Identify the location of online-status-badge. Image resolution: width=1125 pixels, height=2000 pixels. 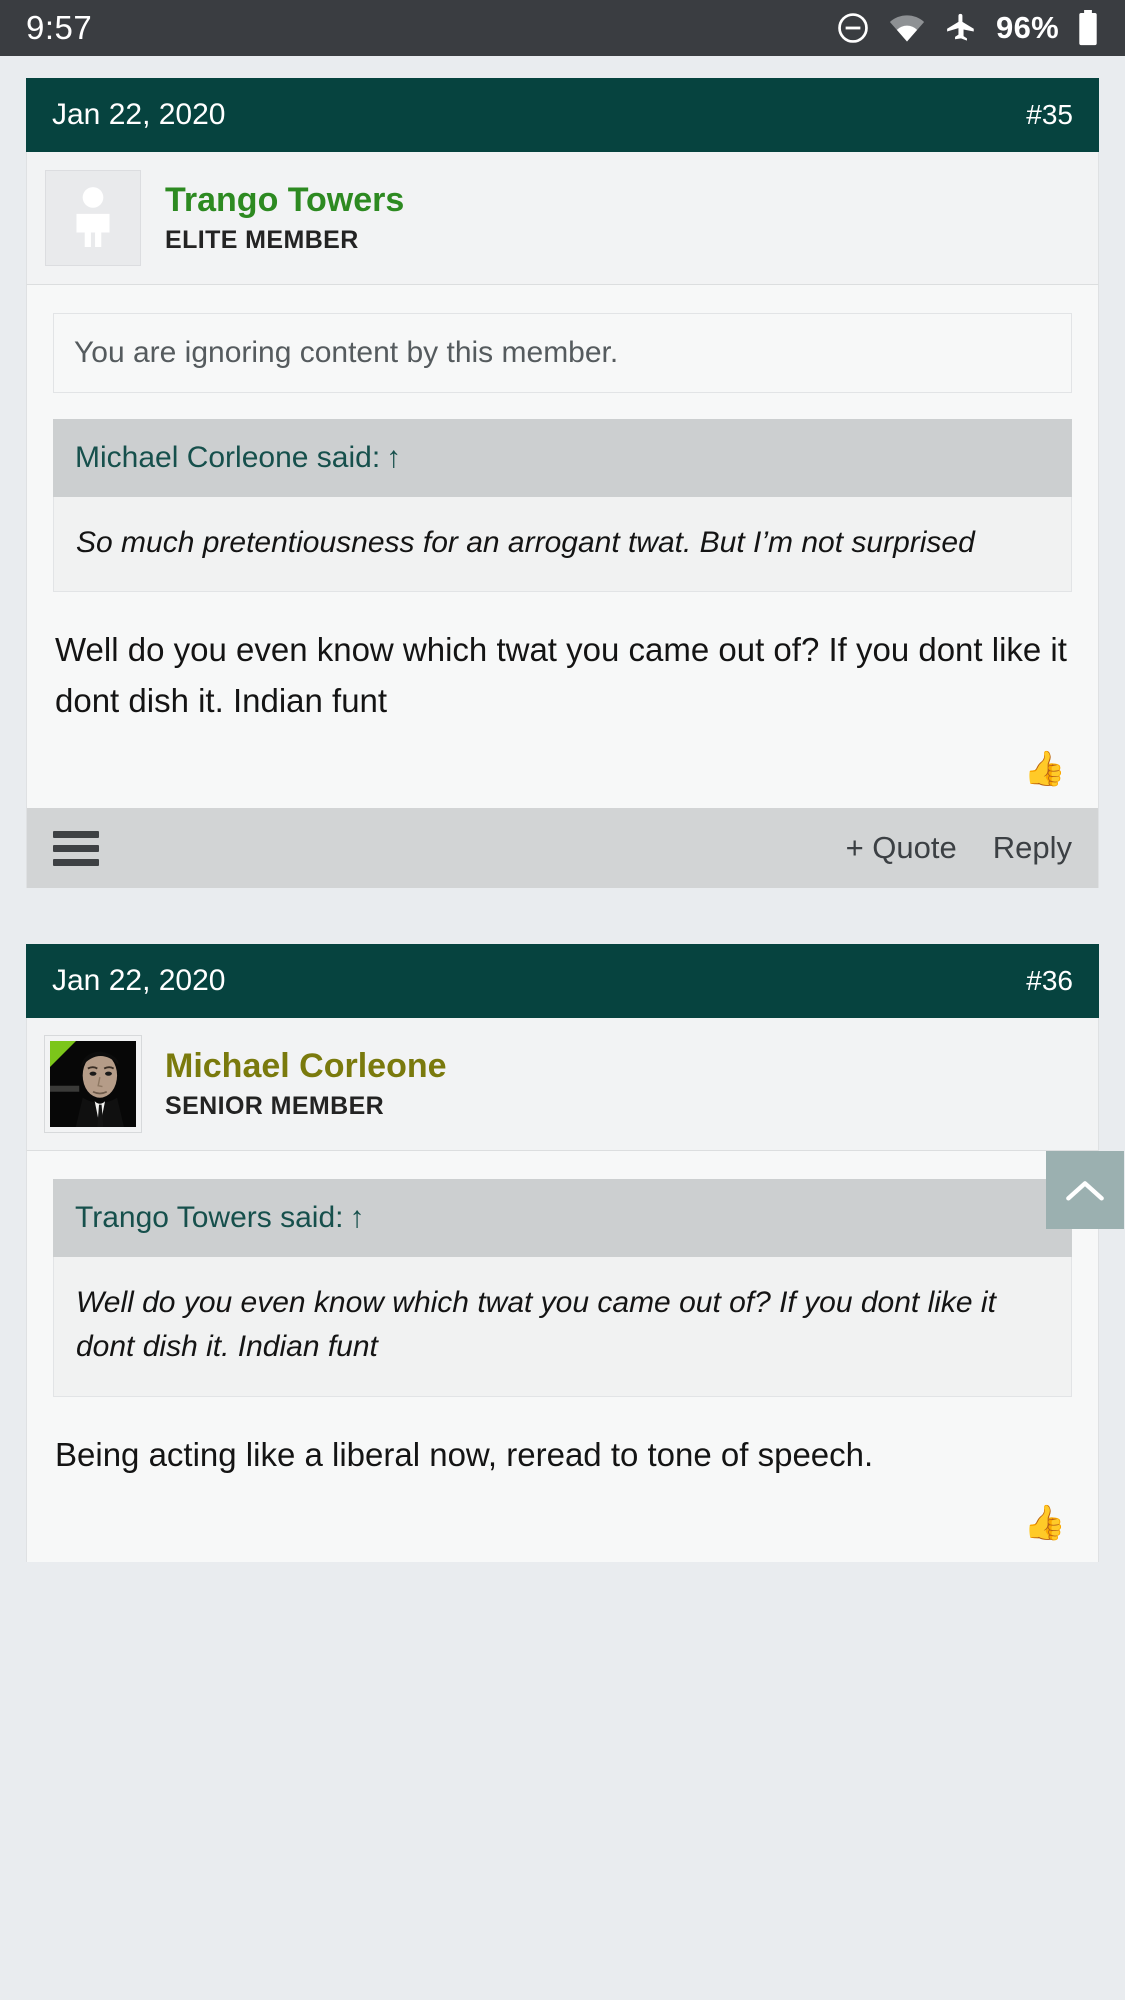
(63, 1054).